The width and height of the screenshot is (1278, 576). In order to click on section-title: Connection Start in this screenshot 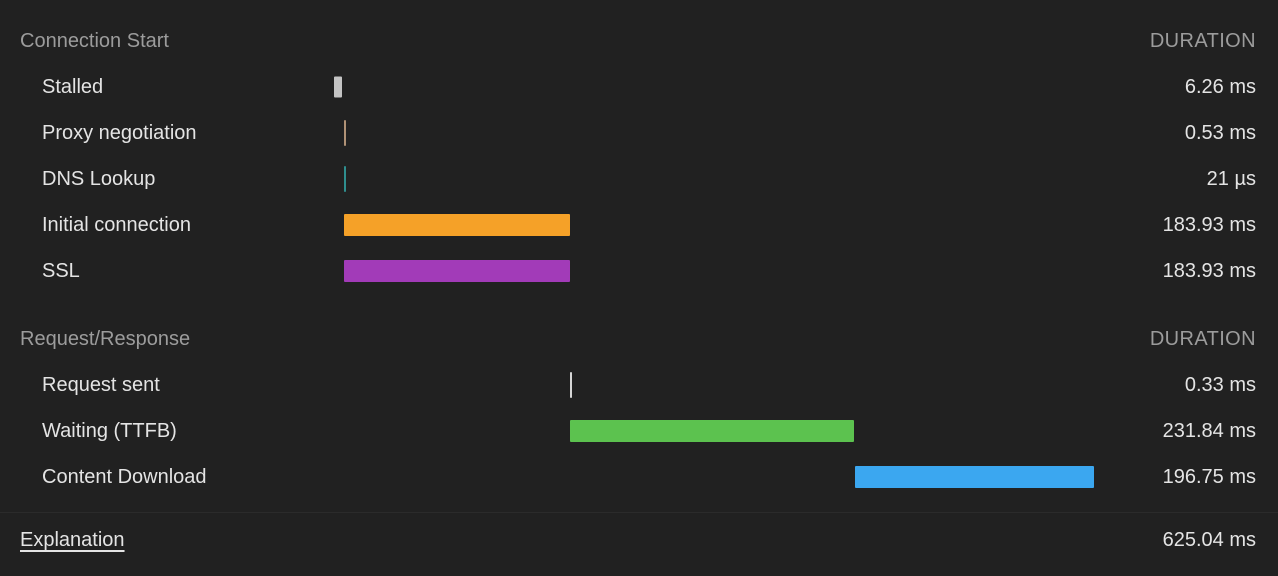, I will do `click(94, 41)`.